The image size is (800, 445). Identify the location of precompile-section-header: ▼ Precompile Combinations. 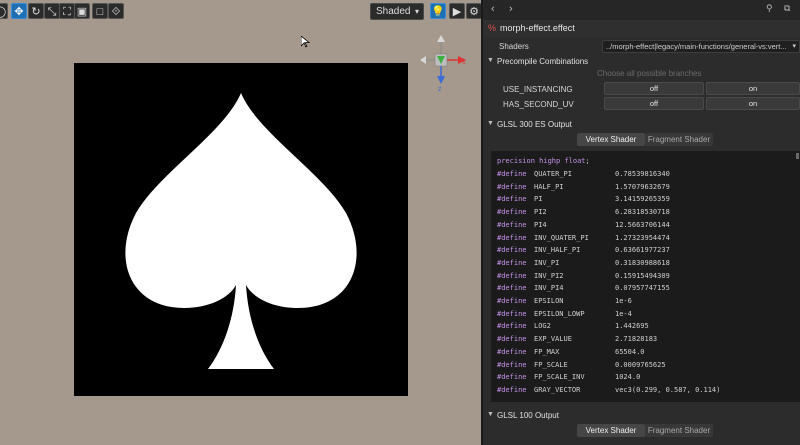
(641, 62).